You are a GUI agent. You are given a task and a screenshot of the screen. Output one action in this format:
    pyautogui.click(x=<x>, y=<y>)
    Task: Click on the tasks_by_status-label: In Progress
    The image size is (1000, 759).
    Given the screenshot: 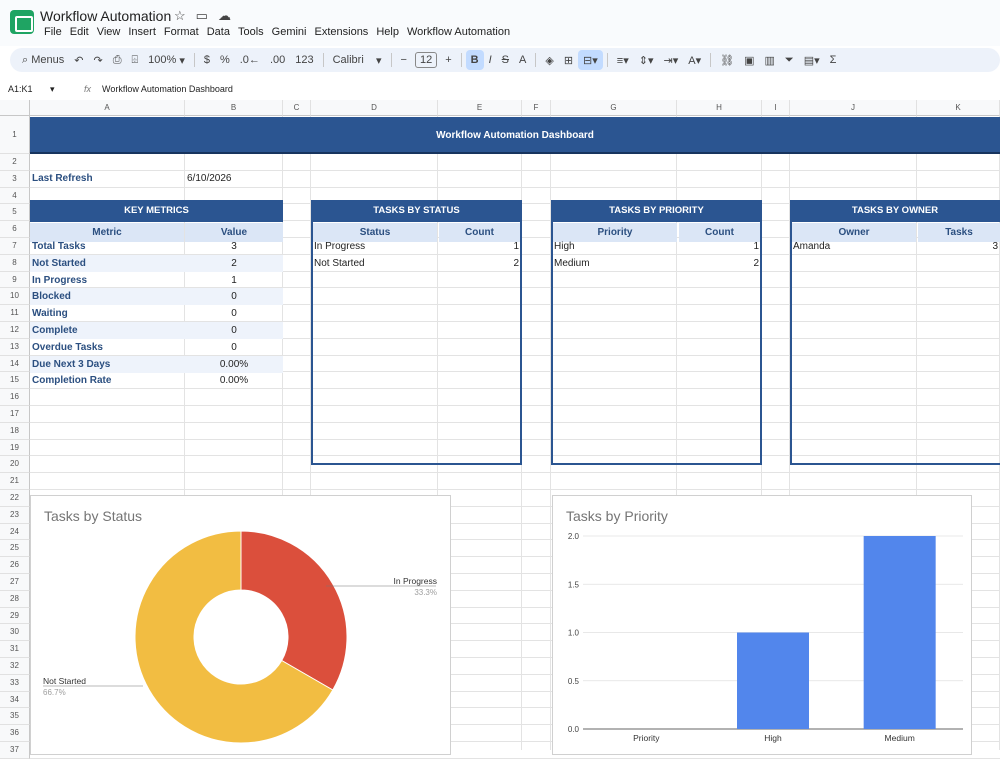 What is the action you would take?
    pyautogui.click(x=339, y=246)
    